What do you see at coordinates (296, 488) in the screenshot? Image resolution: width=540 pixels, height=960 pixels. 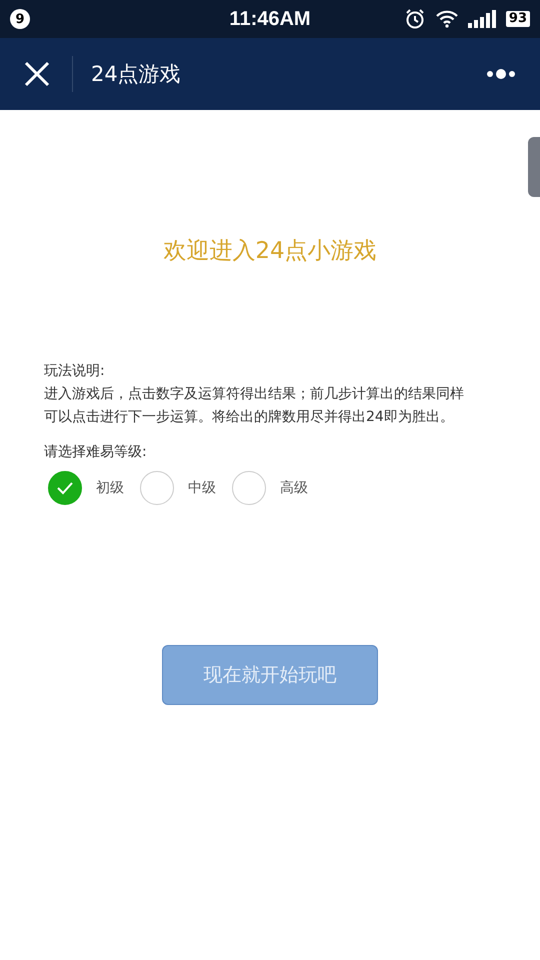 I see `difficulty-option: 高级` at bounding box center [296, 488].